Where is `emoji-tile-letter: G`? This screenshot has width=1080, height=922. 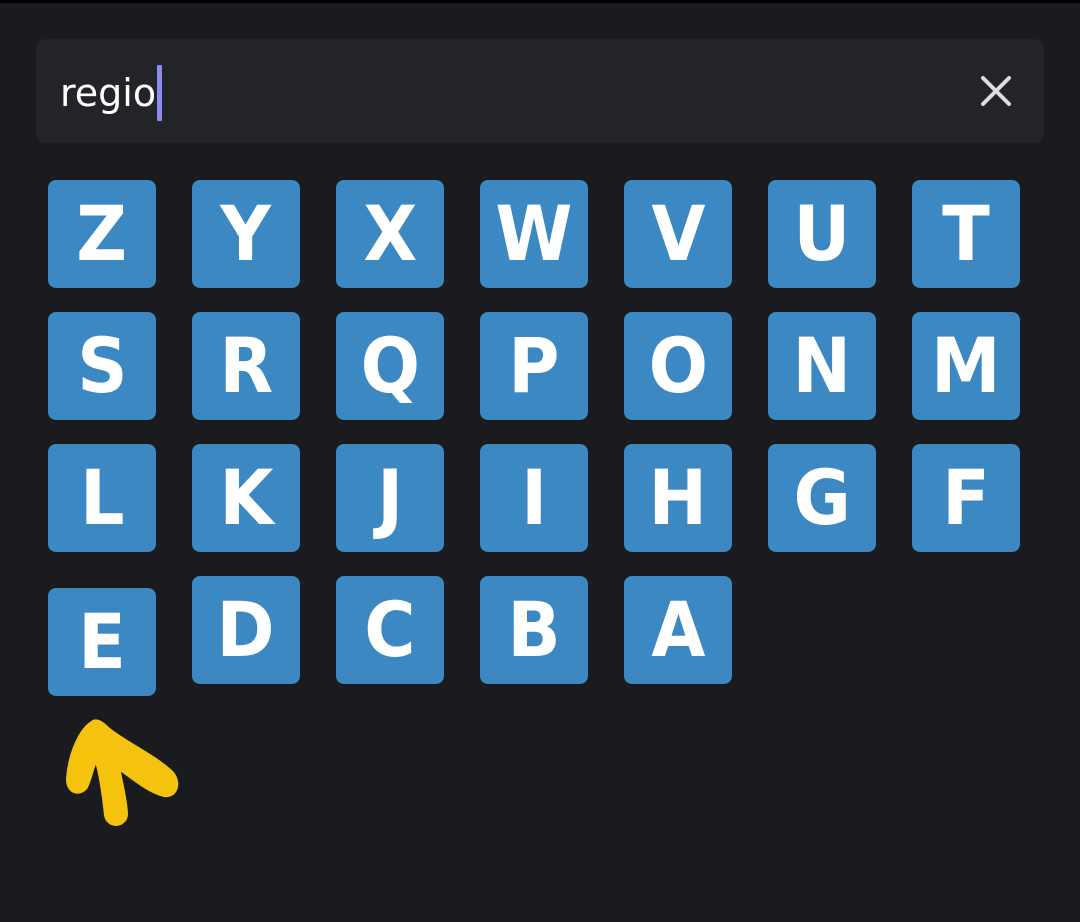
emoji-tile-letter: G is located at coordinates (822, 497).